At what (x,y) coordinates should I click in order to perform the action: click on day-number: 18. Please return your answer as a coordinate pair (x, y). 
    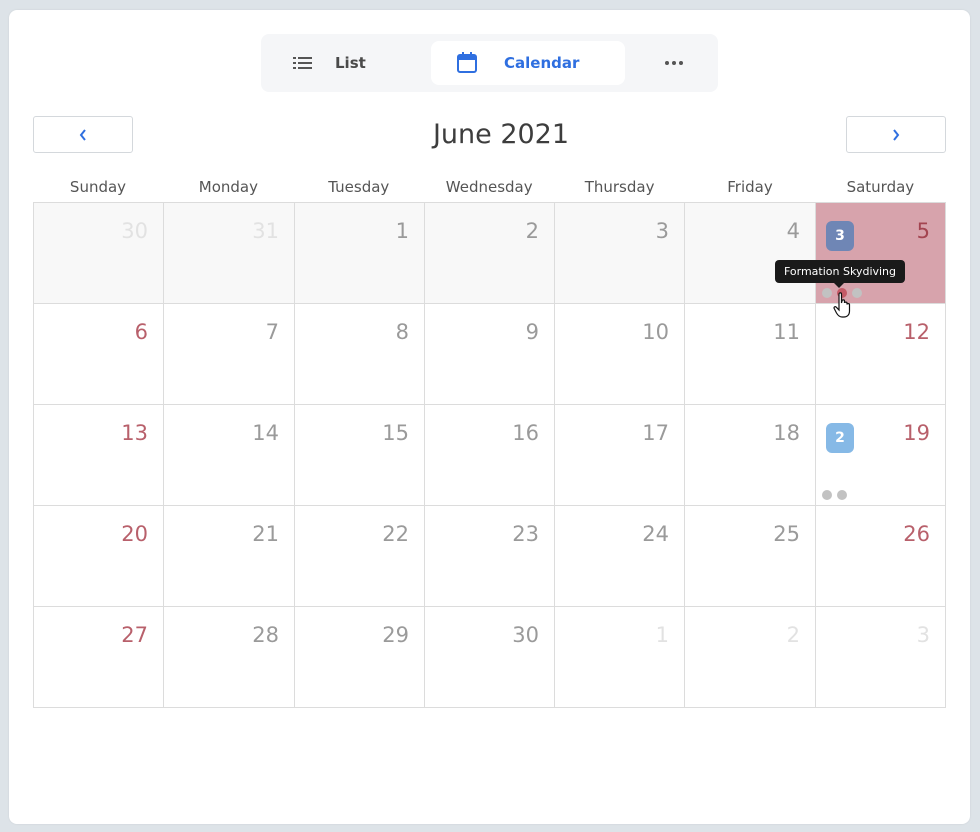
    Looking at the image, I should click on (786, 433).